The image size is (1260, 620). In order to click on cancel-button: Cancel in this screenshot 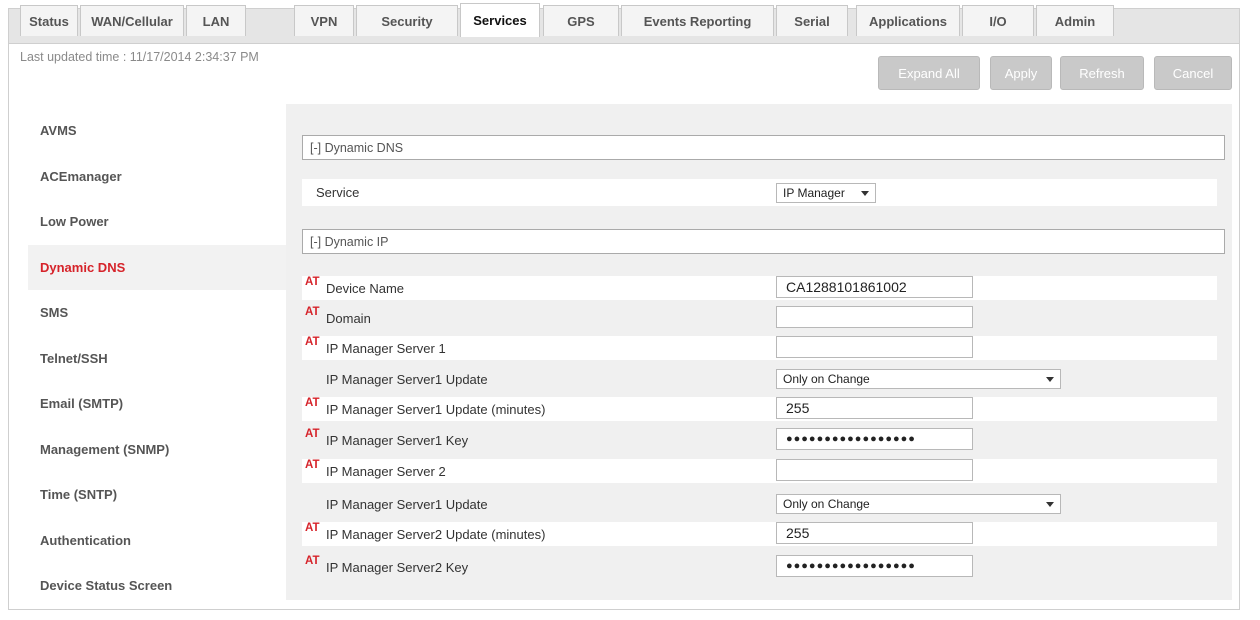, I will do `click(1193, 73)`.